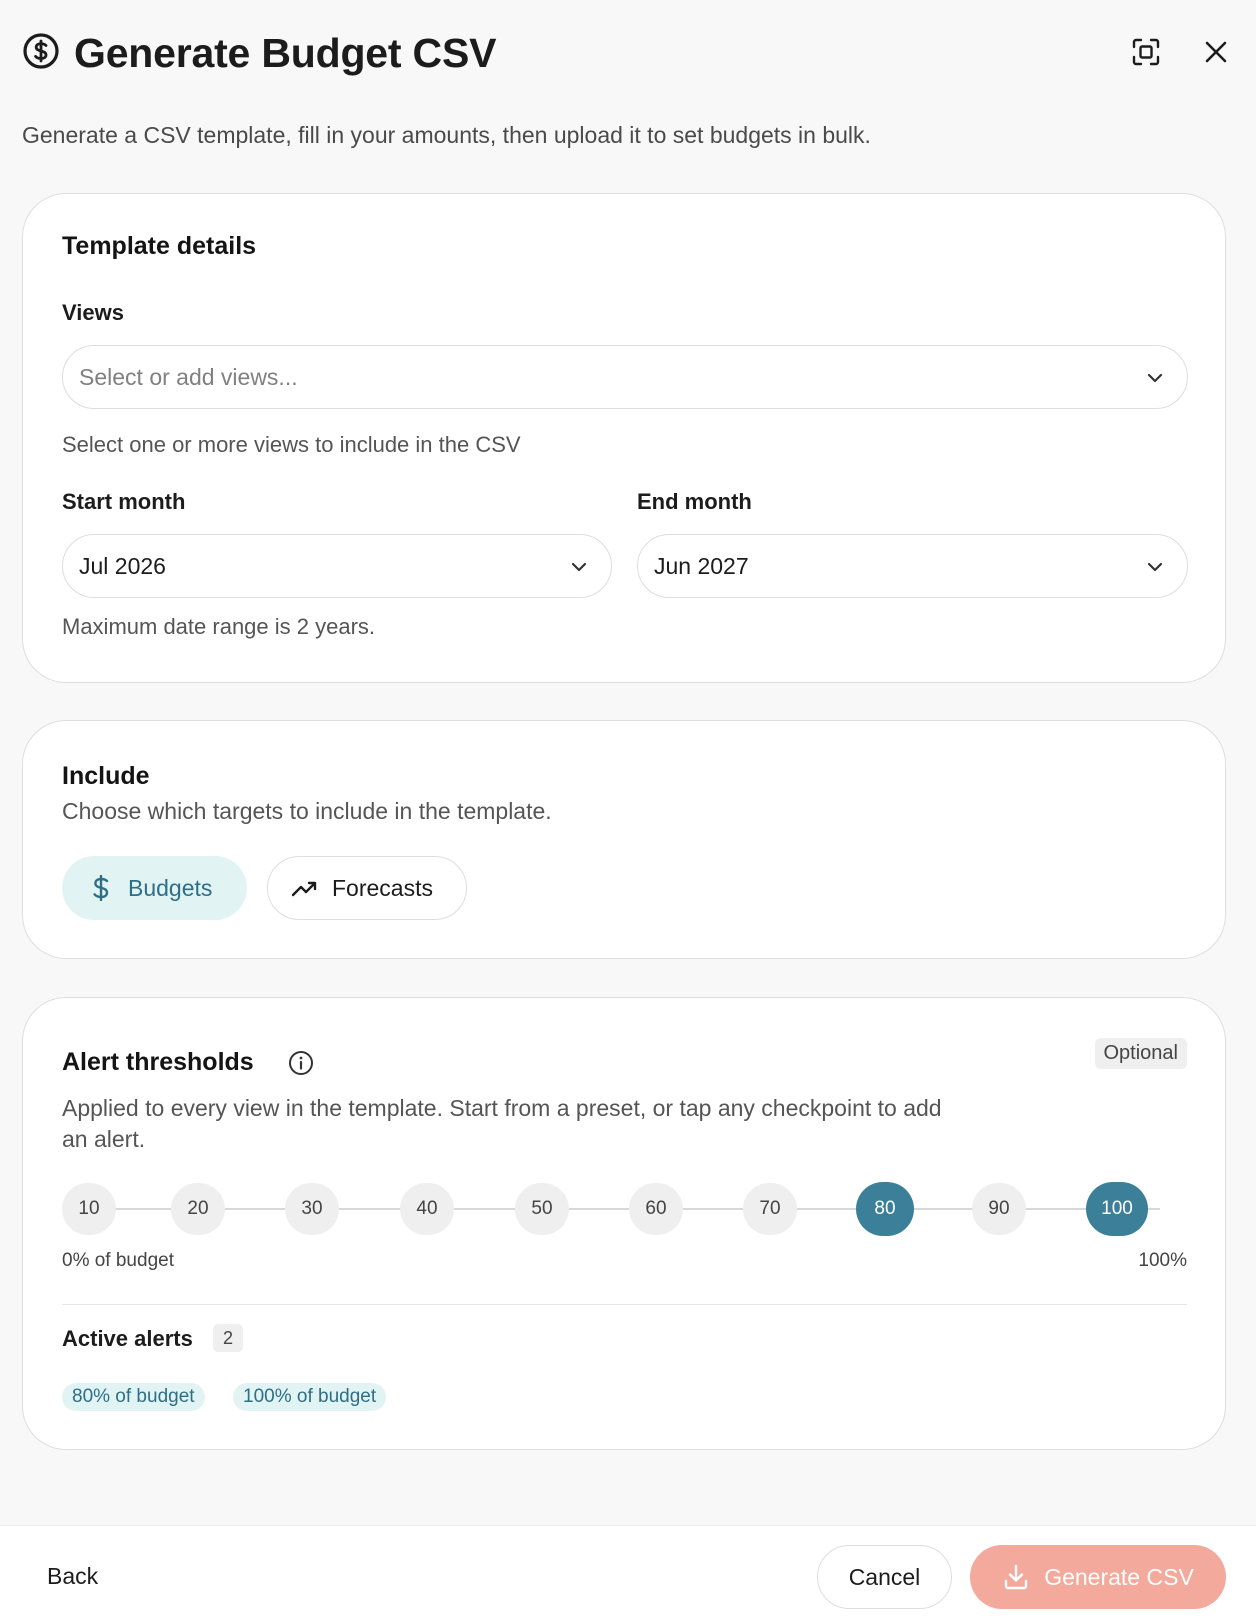 This screenshot has width=1256, height=1624. What do you see at coordinates (285, 53) in the screenshot?
I see `dialog-title: Generate Budget CSV` at bounding box center [285, 53].